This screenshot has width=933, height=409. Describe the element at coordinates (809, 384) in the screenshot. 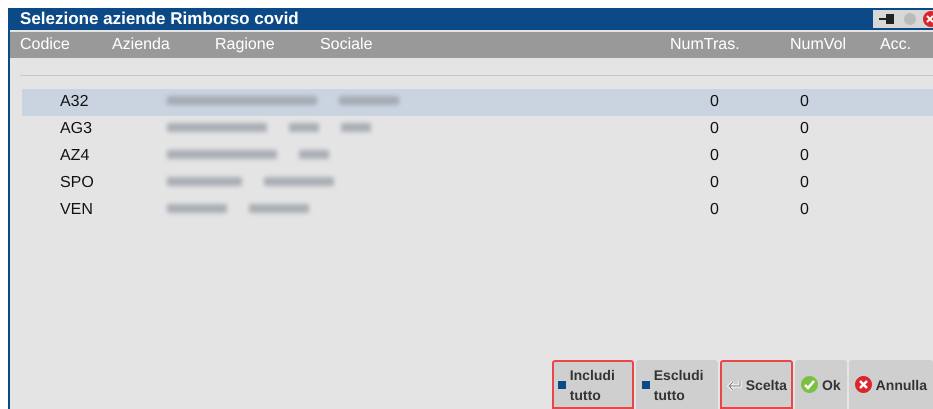

I see `check-icon` at that location.